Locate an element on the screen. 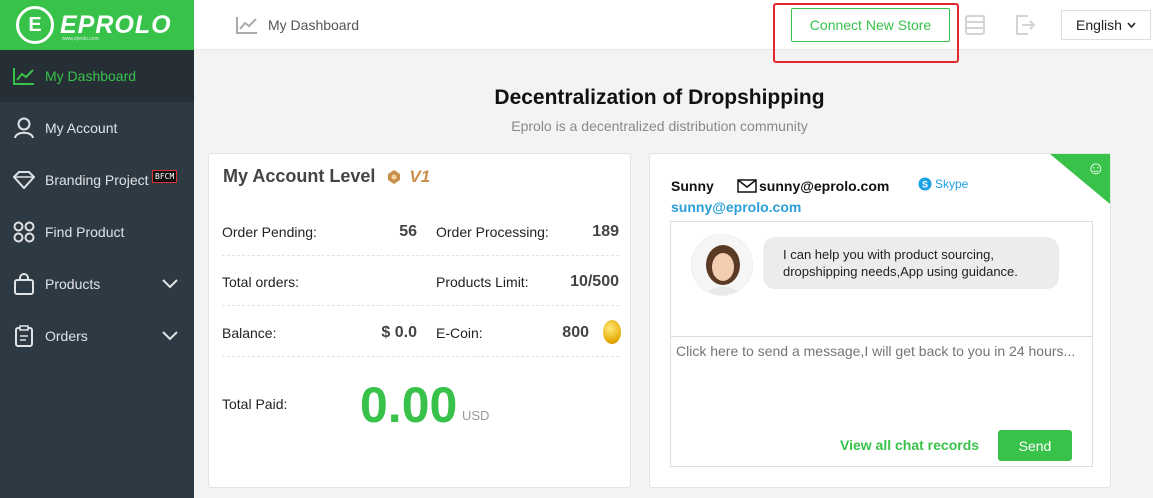 Image resolution: width=1153 pixels, height=498 pixels. mail-icon is located at coordinates (747, 186).